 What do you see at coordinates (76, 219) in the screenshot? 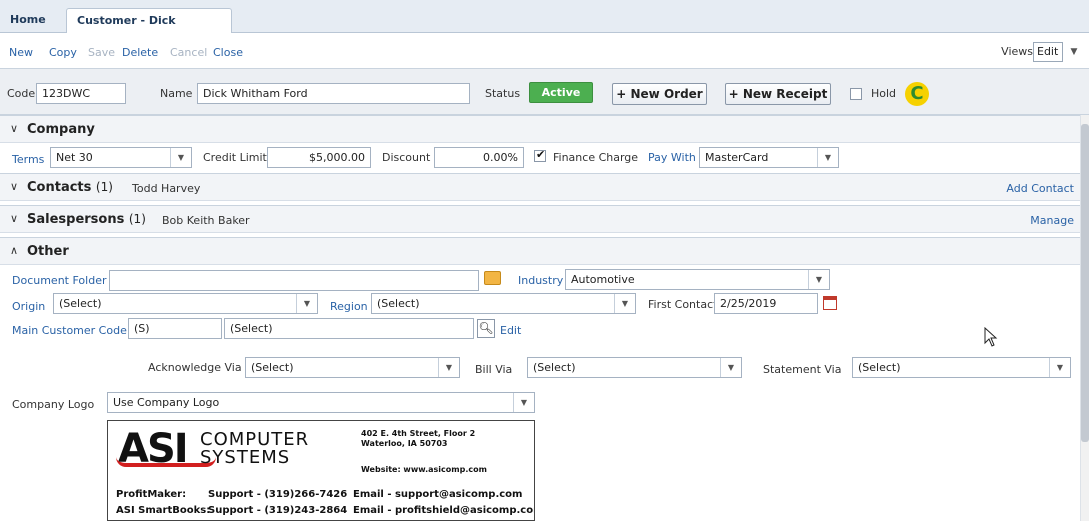
I see `salespersons-title-text: Salespersons` at bounding box center [76, 219].